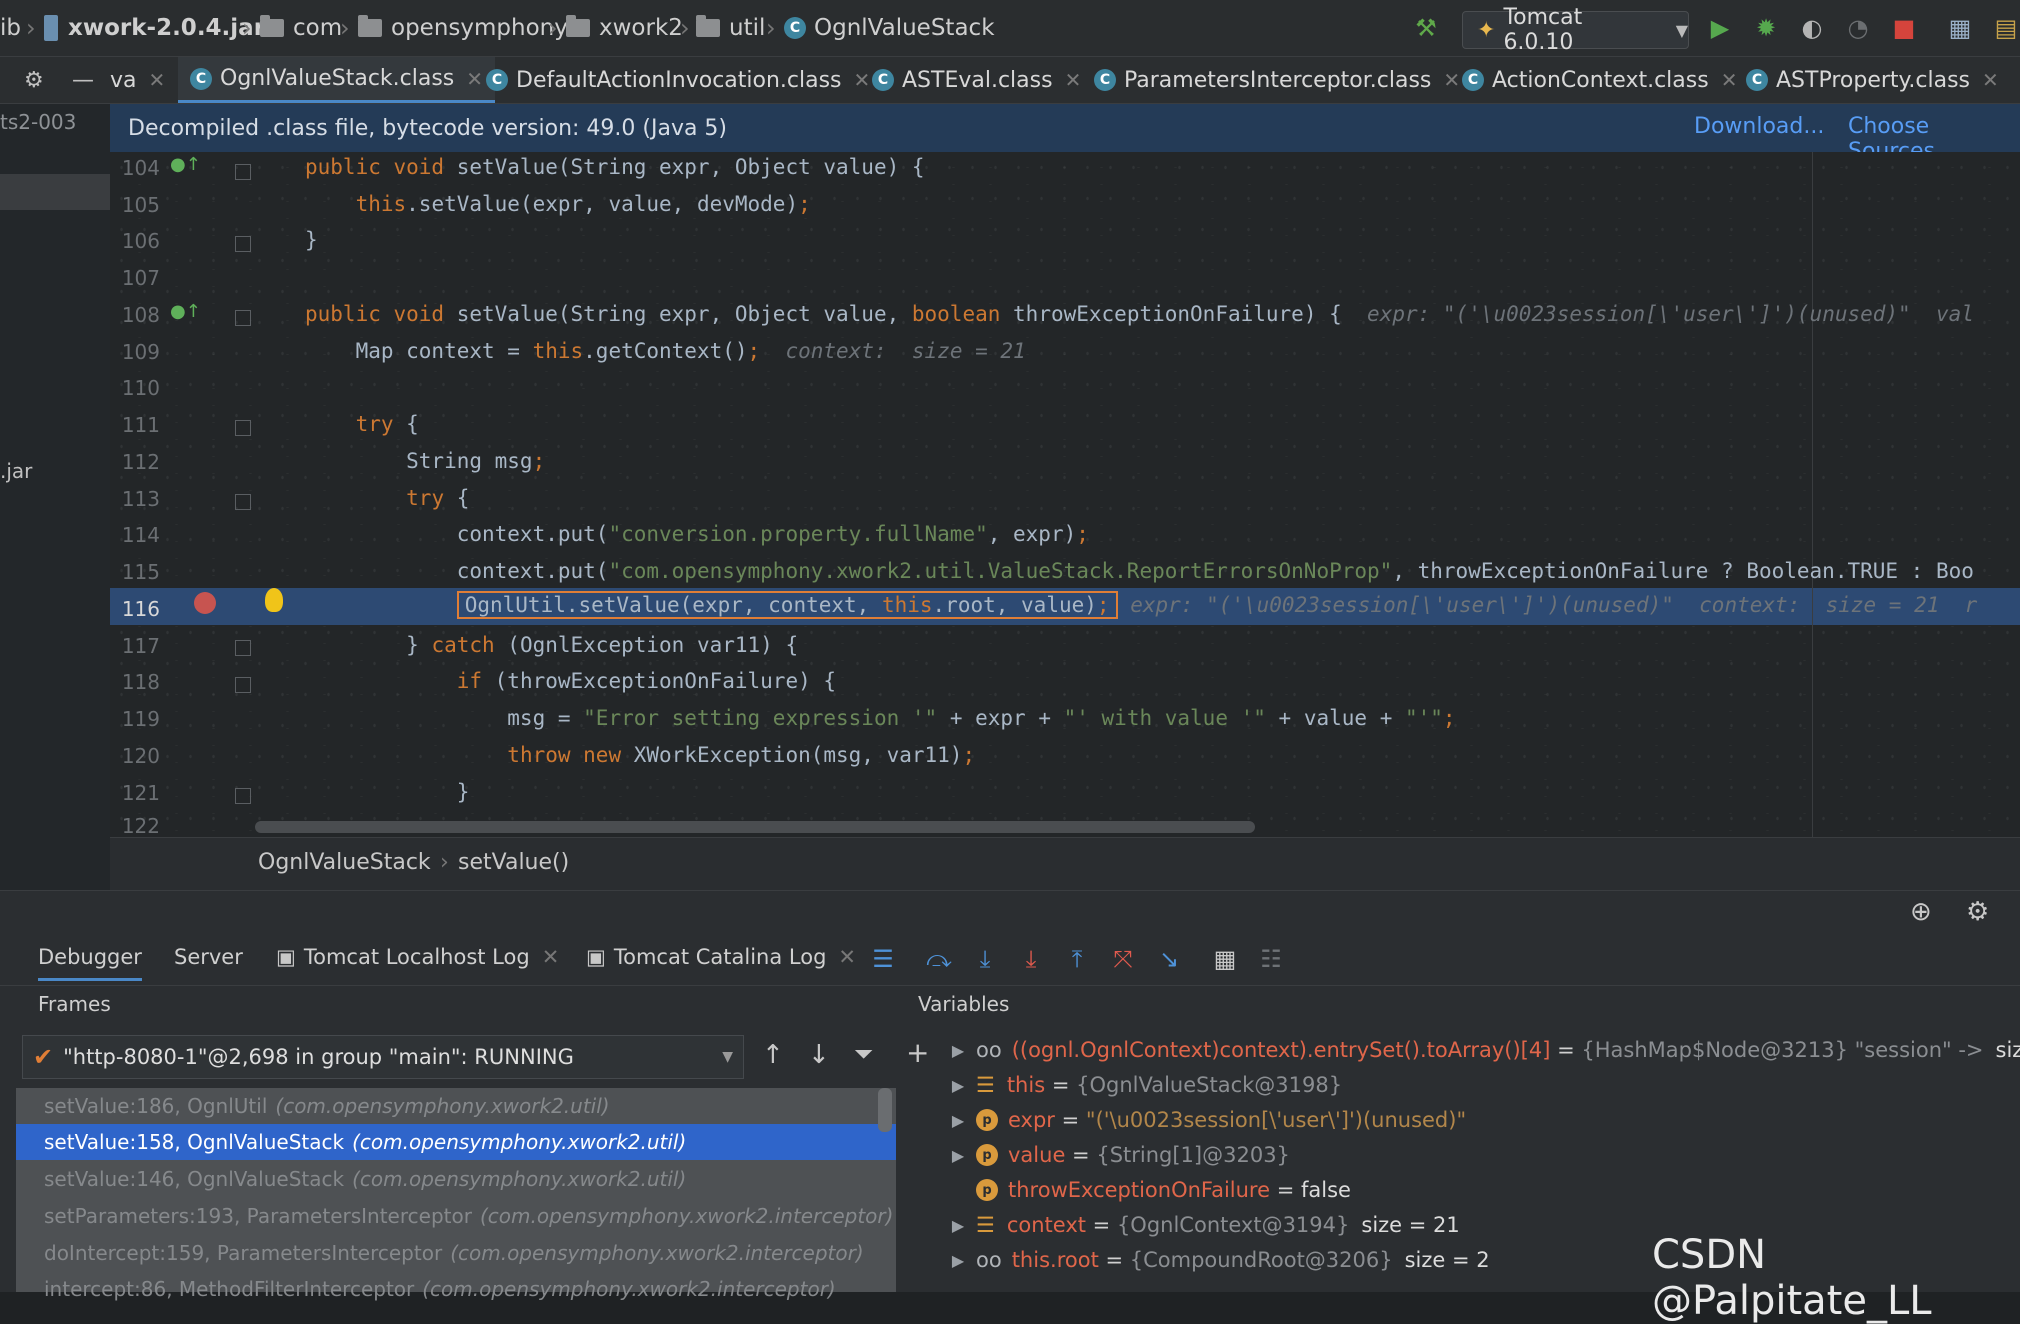 This screenshot has width=2020, height=1324. I want to click on breadcrumb-opensymphony: opensymphony, so click(463, 28).